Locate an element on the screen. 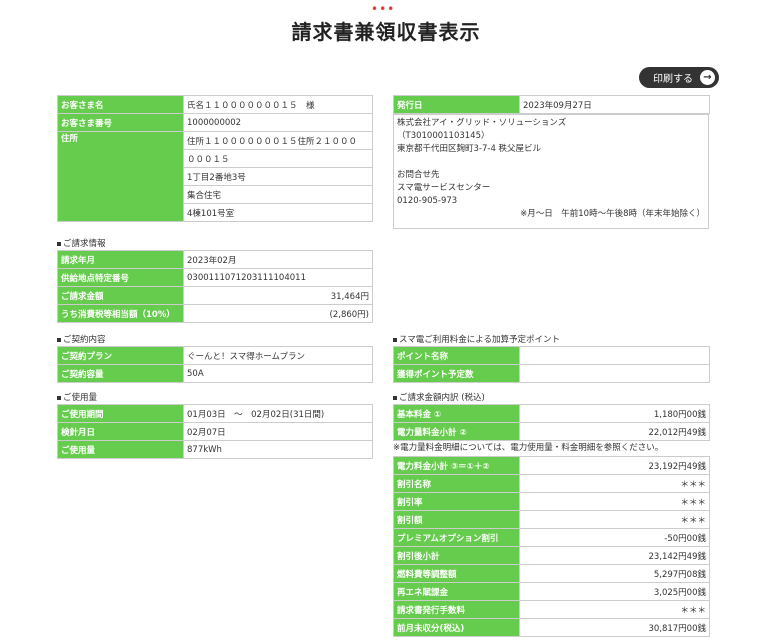 The image size is (772, 641). table-row: 電力量料金小計 ② 22,012円49銭 is located at coordinates (551, 431).